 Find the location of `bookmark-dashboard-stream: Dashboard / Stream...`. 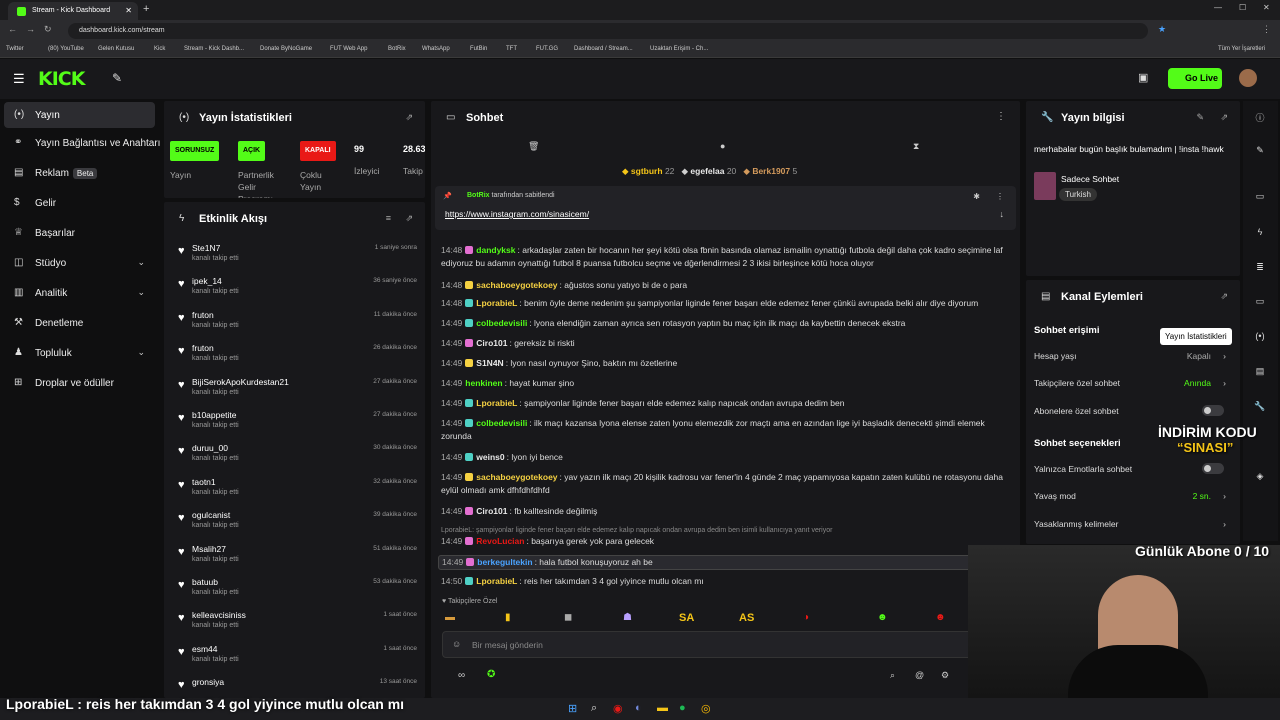

bookmark-dashboard-stream: Dashboard / Stream... is located at coordinates (603, 49).